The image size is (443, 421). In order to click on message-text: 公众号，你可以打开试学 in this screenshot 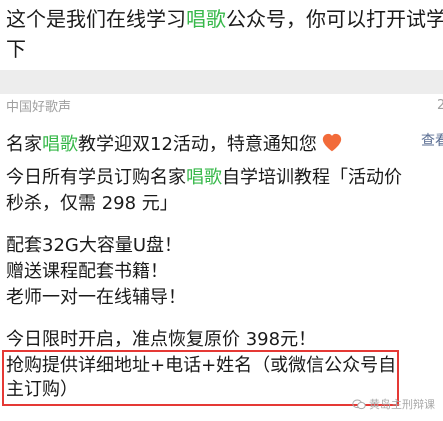, I will do `click(334, 19)`.